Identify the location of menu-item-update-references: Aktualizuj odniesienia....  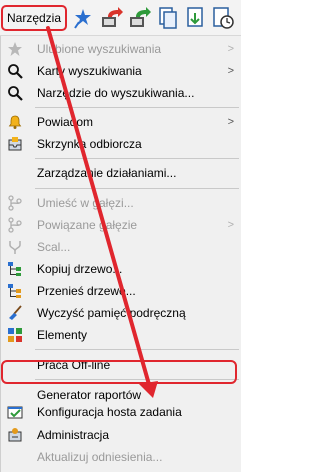
(121, 457).